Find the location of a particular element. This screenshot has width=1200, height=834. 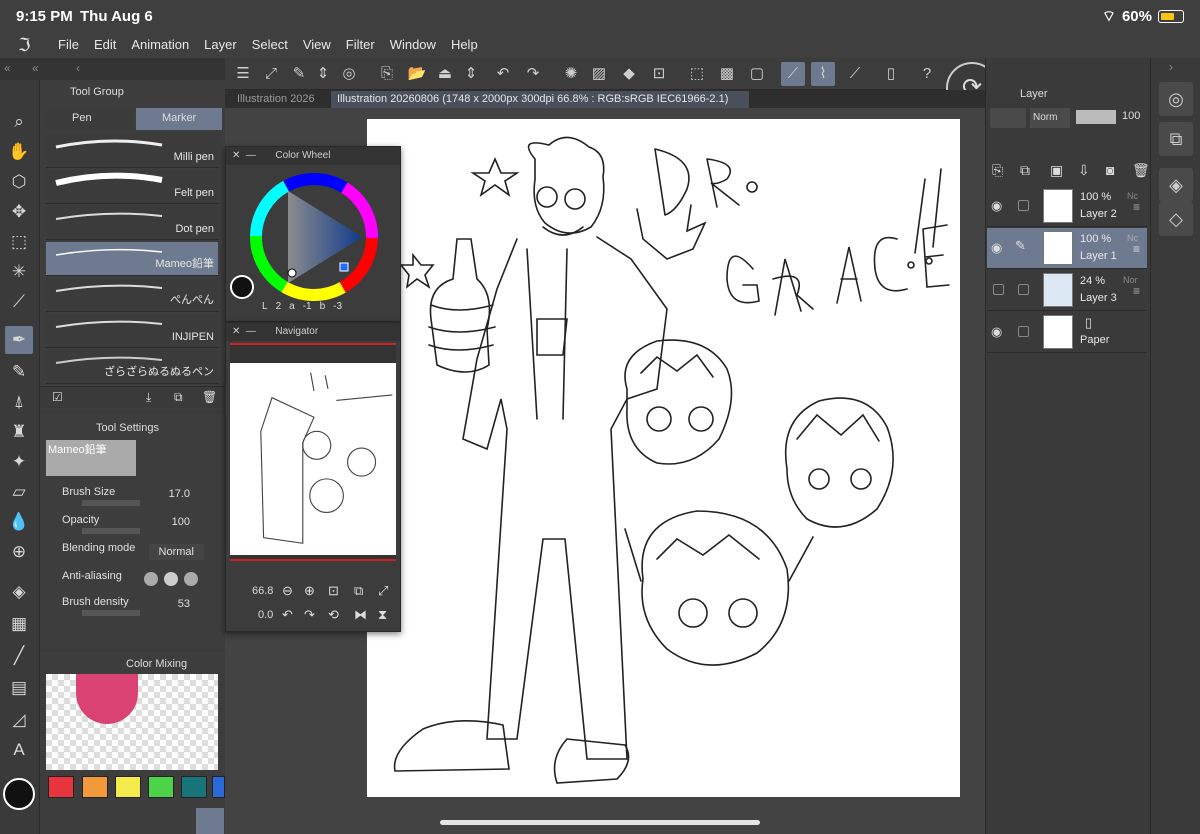

tab-doc-1: Illustration 2026 is located at coordinates (276, 99).